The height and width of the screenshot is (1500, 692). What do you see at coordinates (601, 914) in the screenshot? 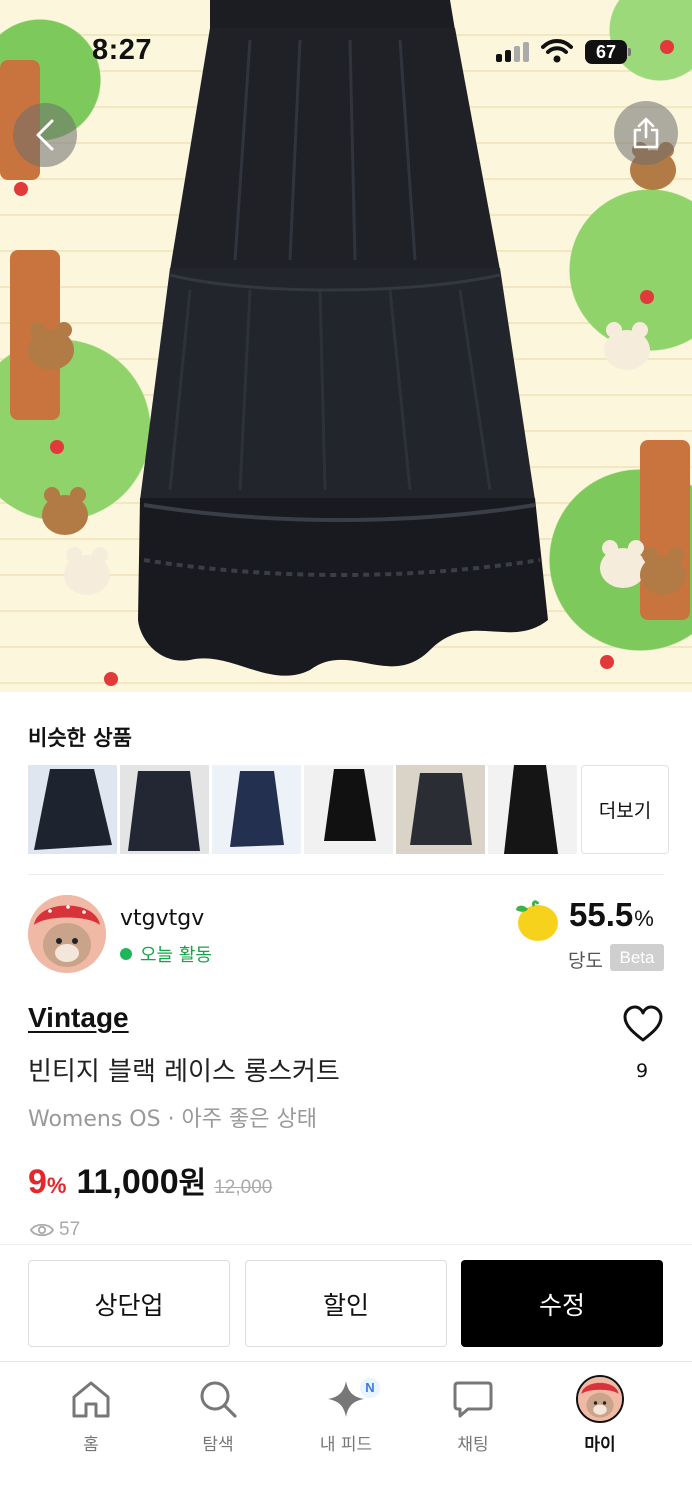
I see `score-value: 55.5` at bounding box center [601, 914].